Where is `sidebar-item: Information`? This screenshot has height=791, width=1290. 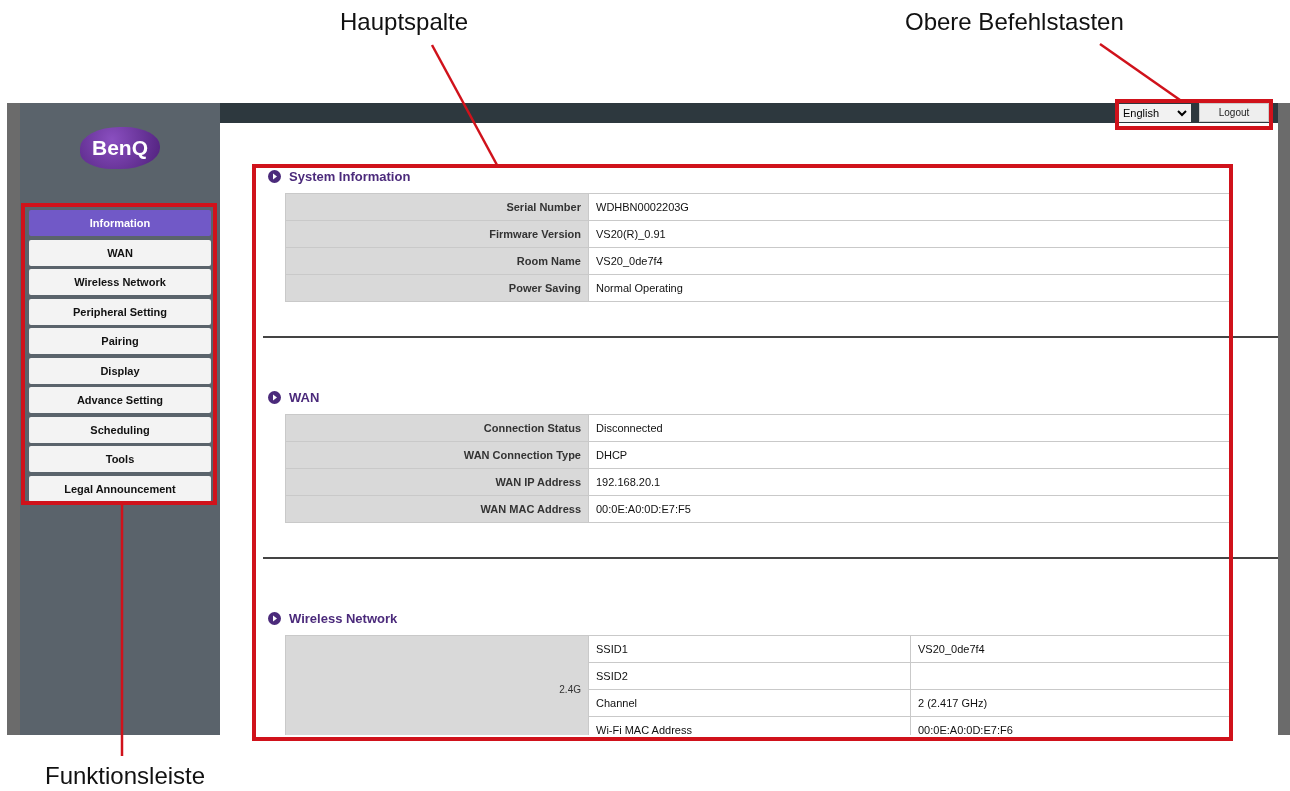 sidebar-item: Information is located at coordinates (120, 223).